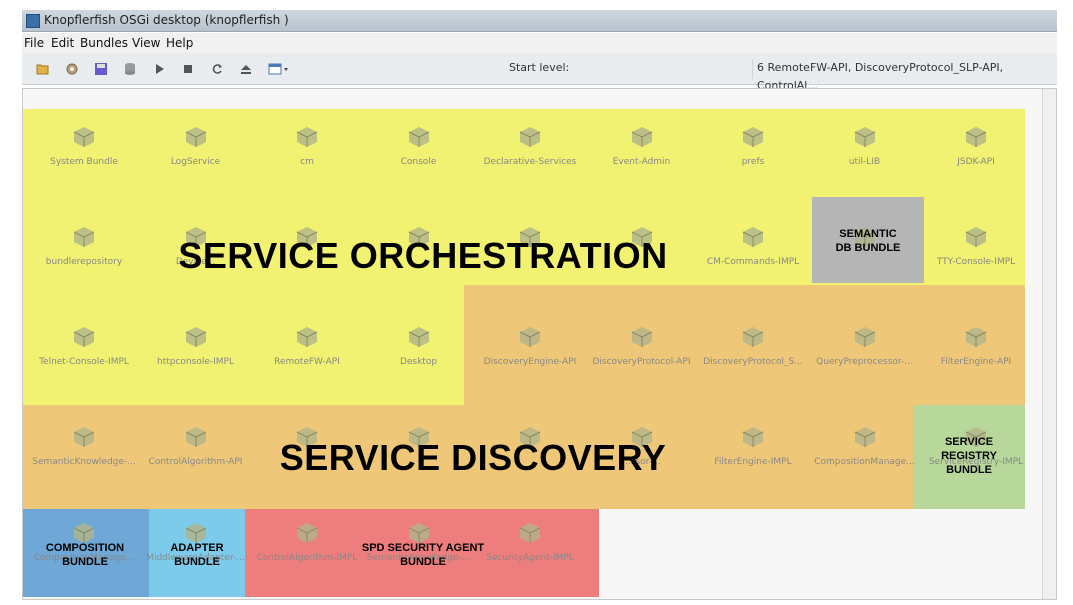 The width and height of the screenshot is (1073, 605). Describe the element at coordinates (753, 162) in the screenshot. I see `bundle-label: prefs` at that location.